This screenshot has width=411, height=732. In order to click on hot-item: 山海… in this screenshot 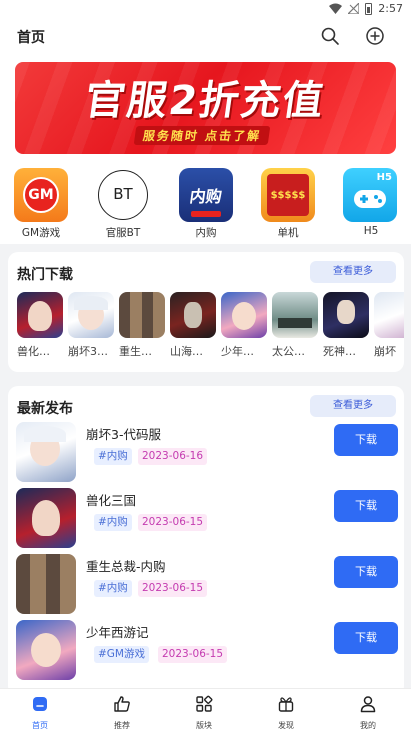, I will do `click(193, 325)`.